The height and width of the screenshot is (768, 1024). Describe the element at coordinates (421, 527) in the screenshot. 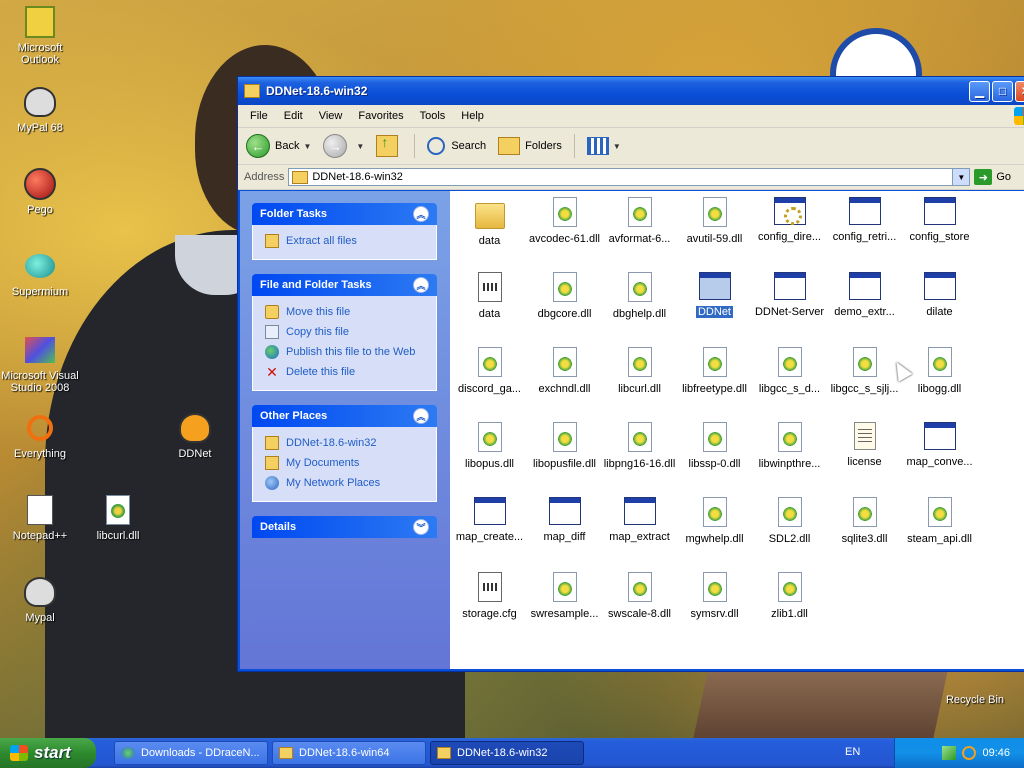

I see `expand-icon: ︾` at that location.